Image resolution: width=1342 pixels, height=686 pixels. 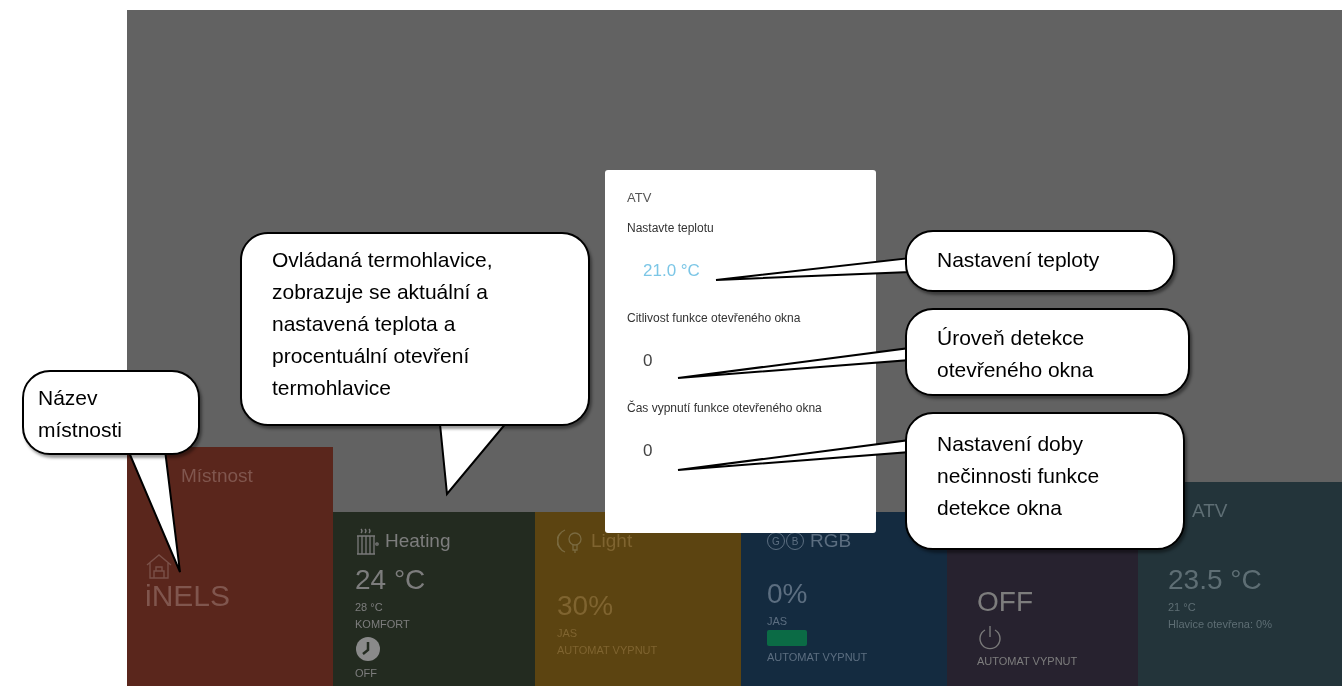 What do you see at coordinates (1047, 352) in the screenshot?
I see `callout-tooltip: Úroveň detekce otevřeného okna` at bounding box center [1047, 352].